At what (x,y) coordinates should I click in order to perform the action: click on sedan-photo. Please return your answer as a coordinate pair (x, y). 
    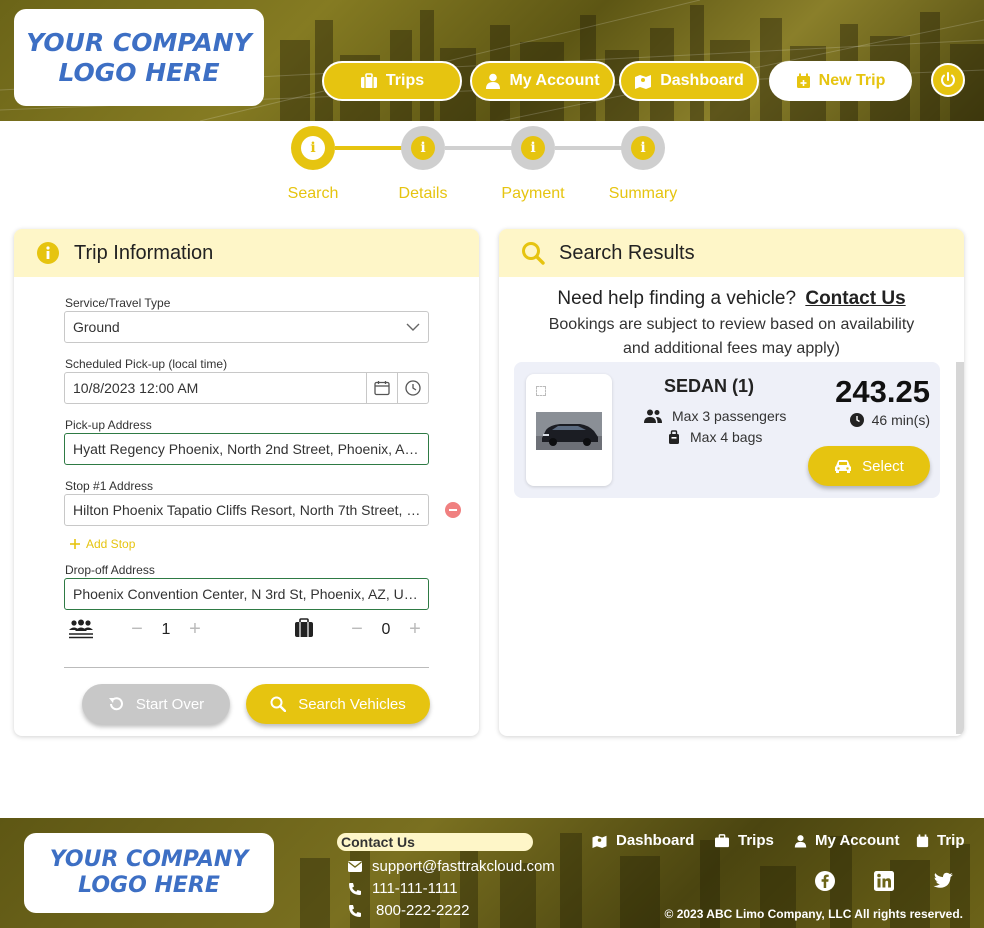
    Looking at the image, I should click on (569, 431).